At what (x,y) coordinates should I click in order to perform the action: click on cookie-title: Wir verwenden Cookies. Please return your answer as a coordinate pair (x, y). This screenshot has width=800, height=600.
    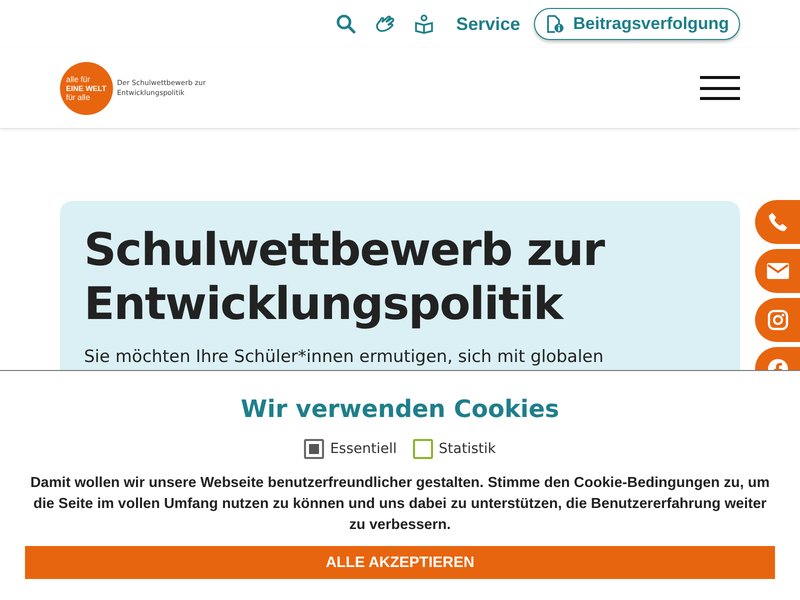
    Looking at the image, I should click on (400, 409).